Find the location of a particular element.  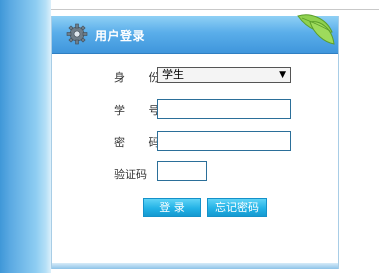

leaf-icon is located at coordinates (316, 29).